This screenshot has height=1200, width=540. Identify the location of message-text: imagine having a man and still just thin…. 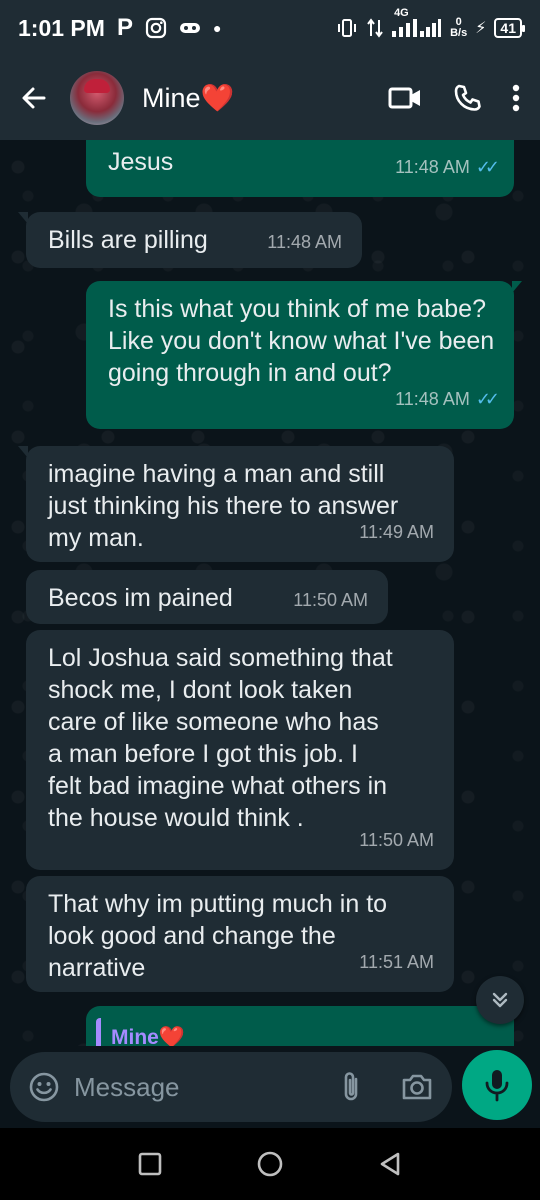
(223, 506).